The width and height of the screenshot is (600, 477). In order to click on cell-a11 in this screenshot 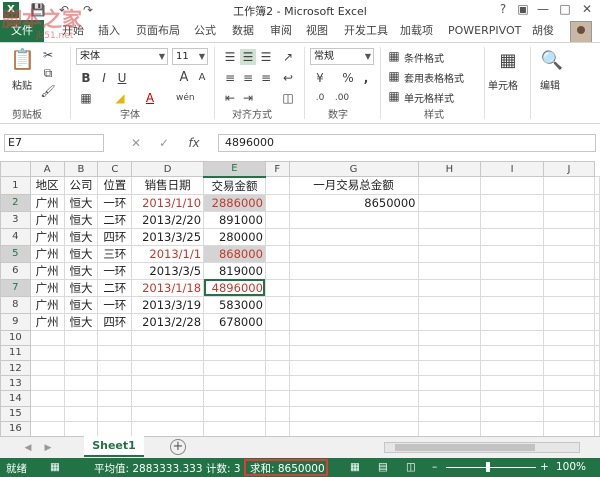, I will do `click(47, 353)`.